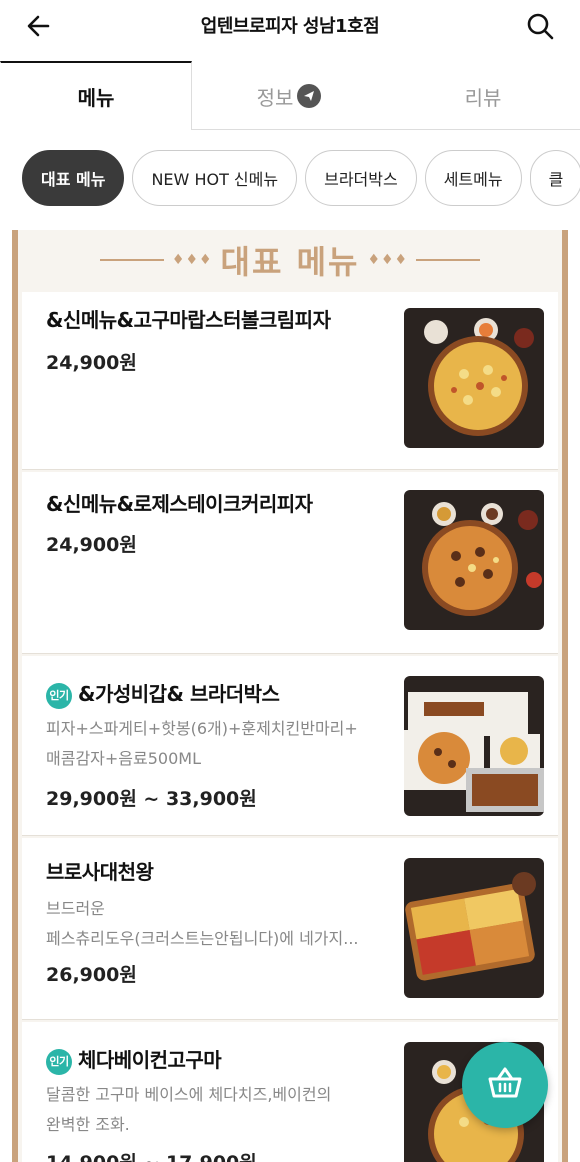 This screenshot has height=1162, width=580. I want to click on menu-item-price: 26,900원, so click(91, 975).